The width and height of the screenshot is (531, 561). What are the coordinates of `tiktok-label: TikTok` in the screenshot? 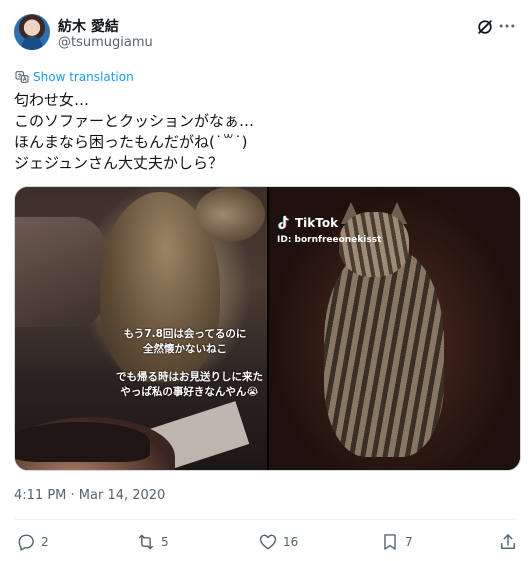 It's located at (317, 223).